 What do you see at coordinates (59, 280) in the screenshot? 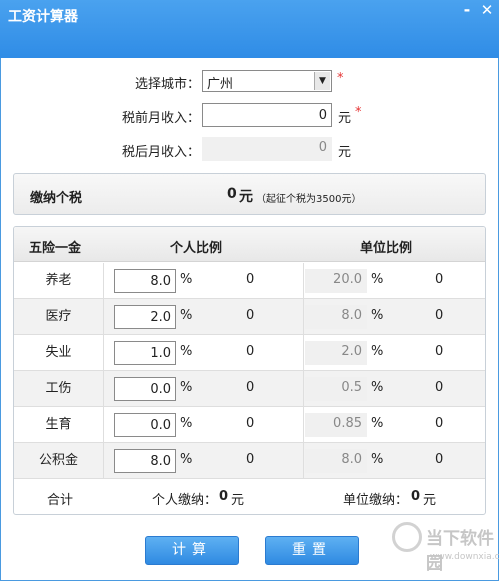
I see `row-name: 养老` at bounding box center [59, 280].